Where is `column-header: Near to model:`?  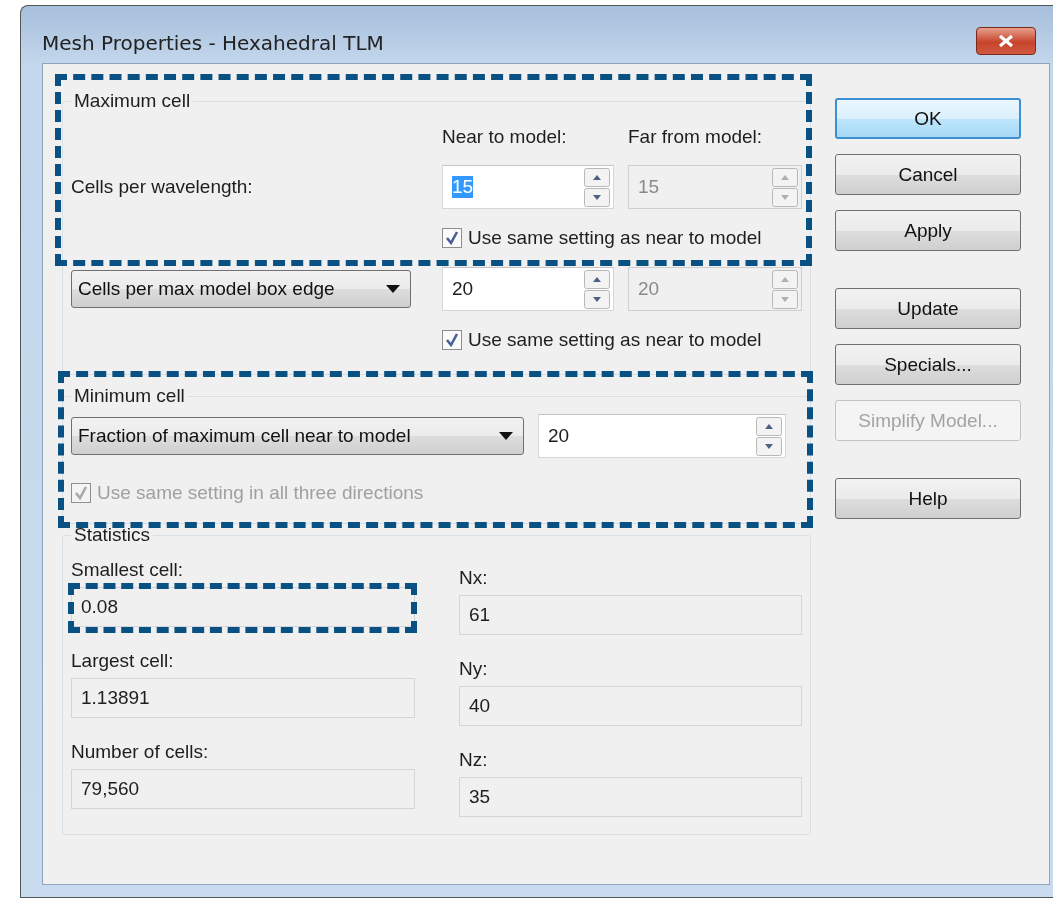
column-header: Near to model: is located at coordinates (505, 137).